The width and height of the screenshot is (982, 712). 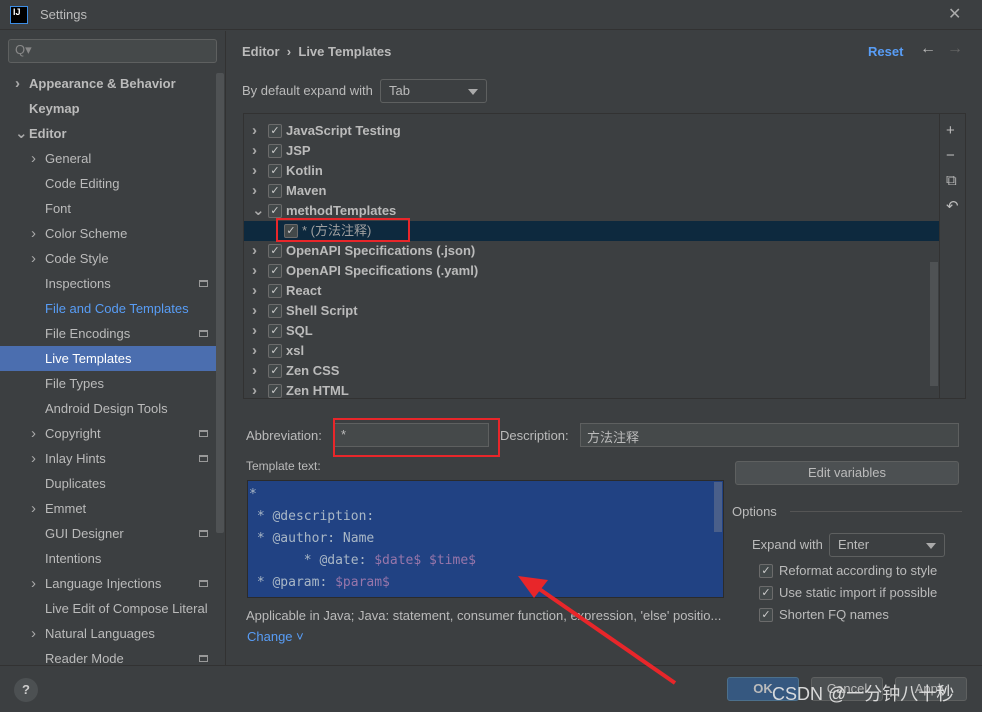 I want to click on annotation-arrow-line, so click(x=605, y=634).